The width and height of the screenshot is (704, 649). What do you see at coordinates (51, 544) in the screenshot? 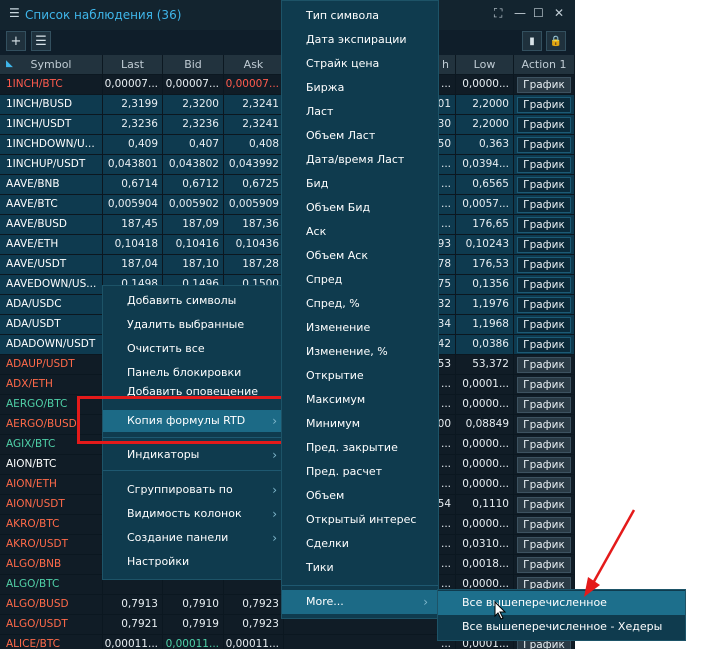
I see `table-cell: AKRO/USDT` at bounding box center [51, 544].